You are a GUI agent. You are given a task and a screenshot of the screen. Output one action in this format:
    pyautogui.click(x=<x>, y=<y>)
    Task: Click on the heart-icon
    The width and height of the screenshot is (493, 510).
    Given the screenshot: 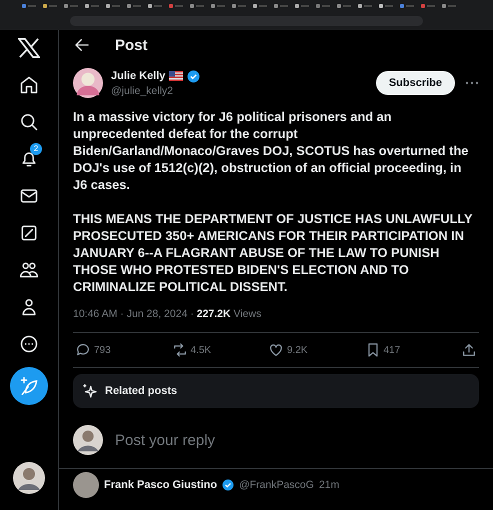 What is the action you would take?
    pyautogui.click(x=276, y=350)
    